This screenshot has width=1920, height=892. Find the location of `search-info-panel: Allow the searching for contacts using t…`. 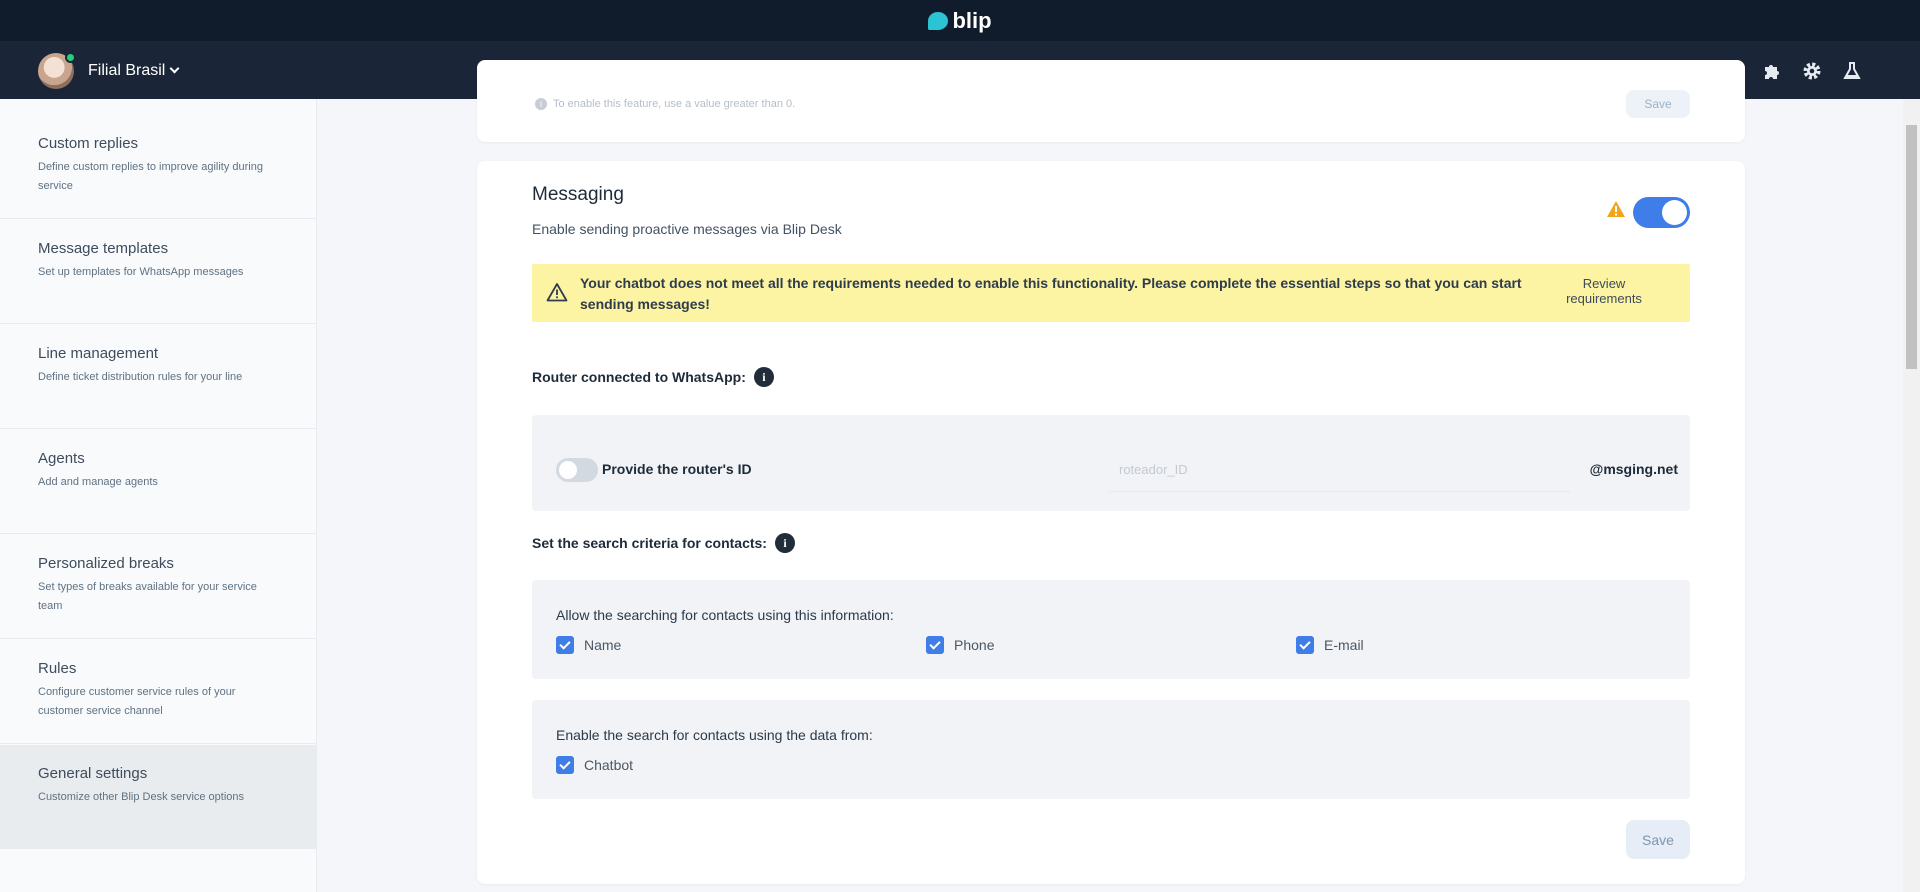

search-info-panel: Allow the searching for contacts using t… is located at coordinates (1111, 629).